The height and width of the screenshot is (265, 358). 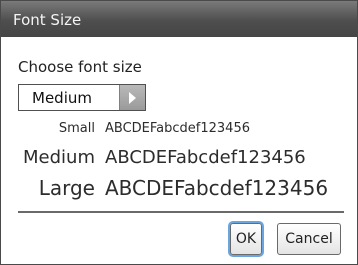 What do you see at coordinates (217, 188) in the screenshot?
I see `sample-text-large: ABCDEFabcdef123456` at bounding box center [217, 188].